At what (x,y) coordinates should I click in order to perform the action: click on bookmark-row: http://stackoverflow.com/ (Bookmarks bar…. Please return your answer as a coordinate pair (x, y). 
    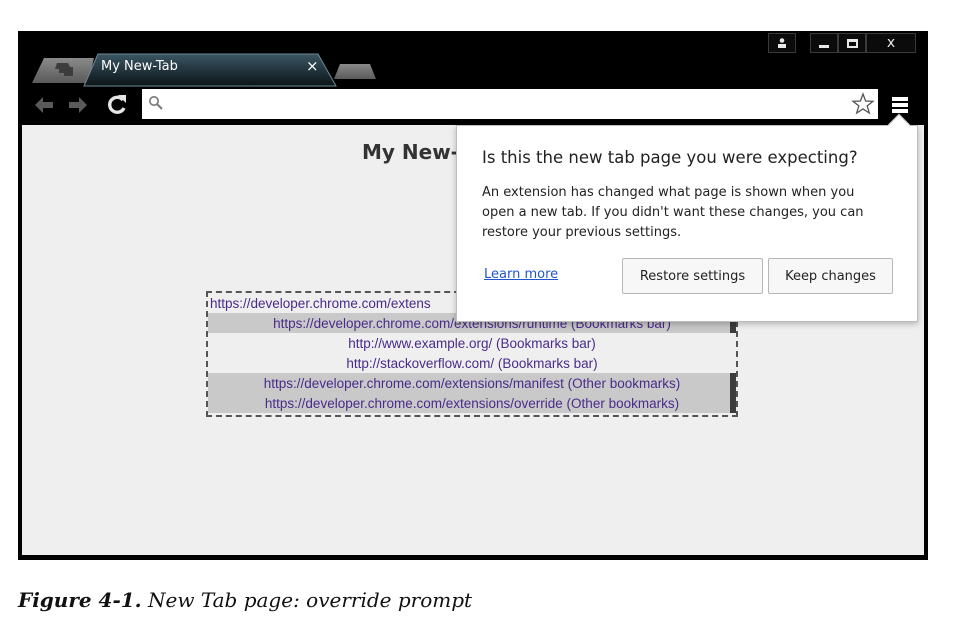
    Looking at the image, I should click on (472, 363).